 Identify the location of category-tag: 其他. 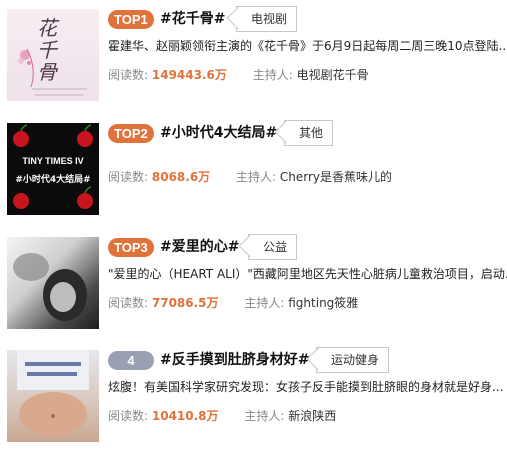
(309, 133).